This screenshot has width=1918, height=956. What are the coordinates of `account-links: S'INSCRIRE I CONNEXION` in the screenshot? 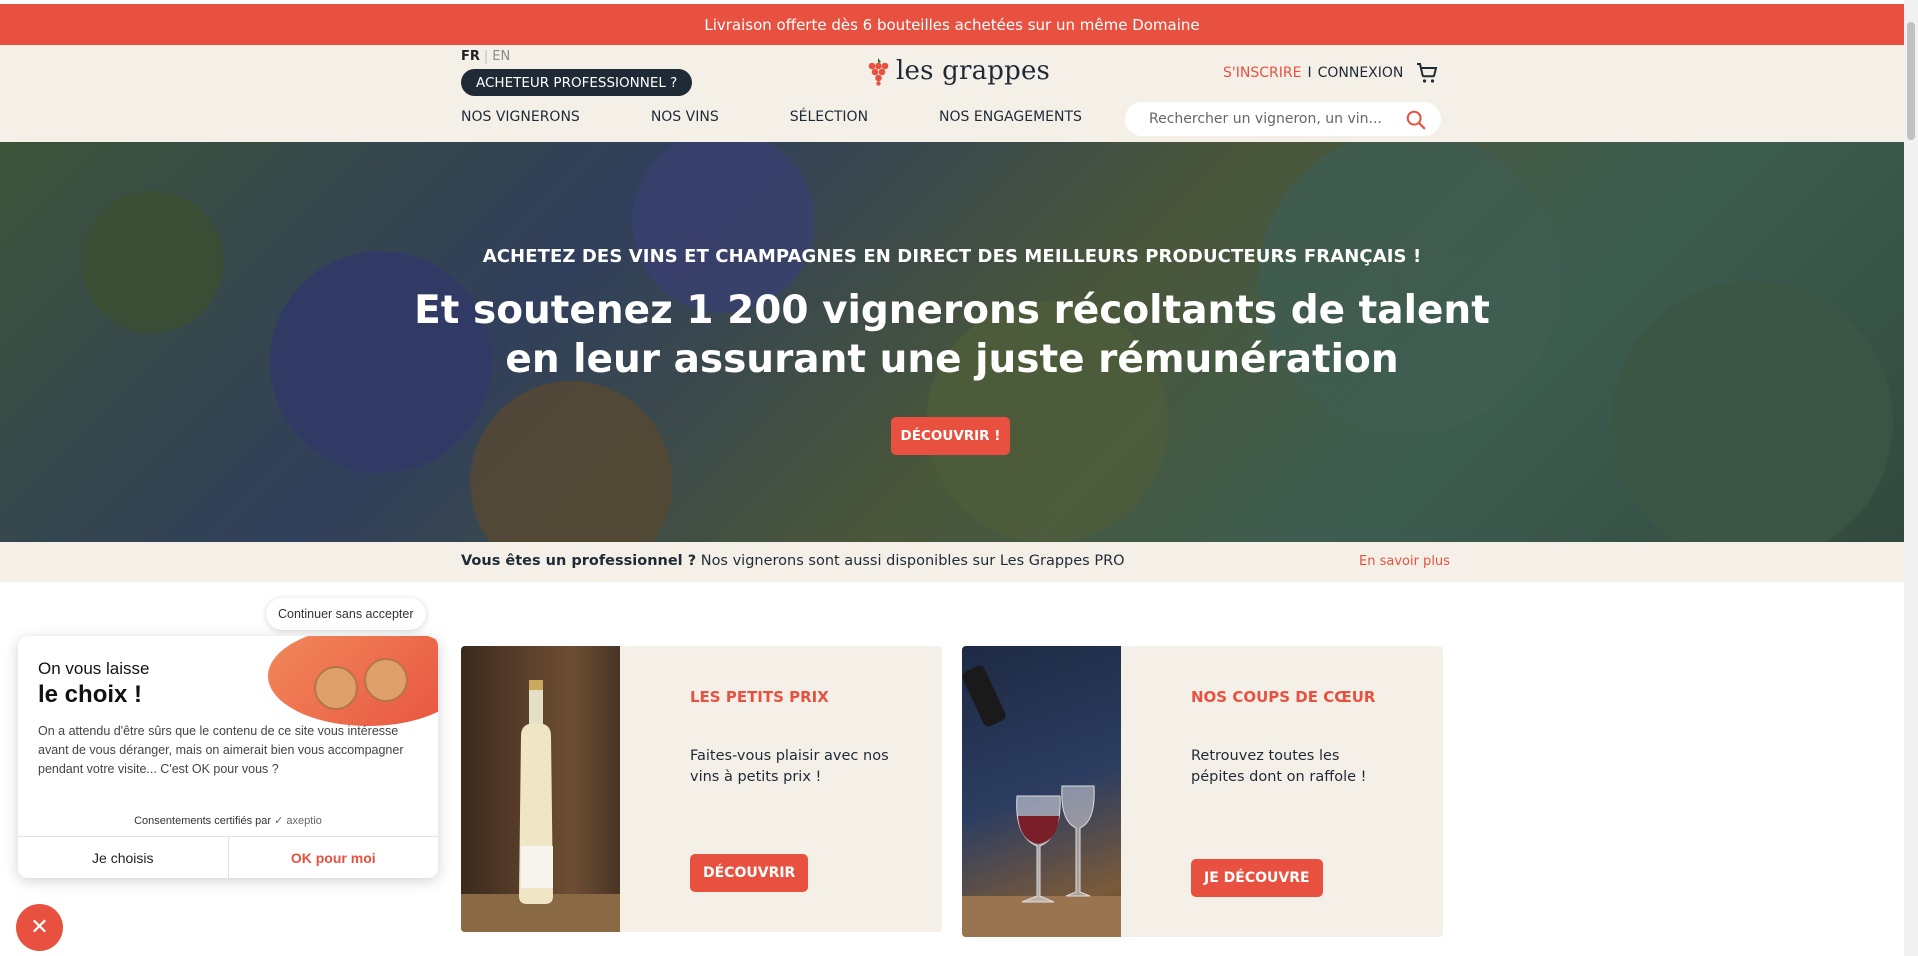 It's located at (1313, 73).